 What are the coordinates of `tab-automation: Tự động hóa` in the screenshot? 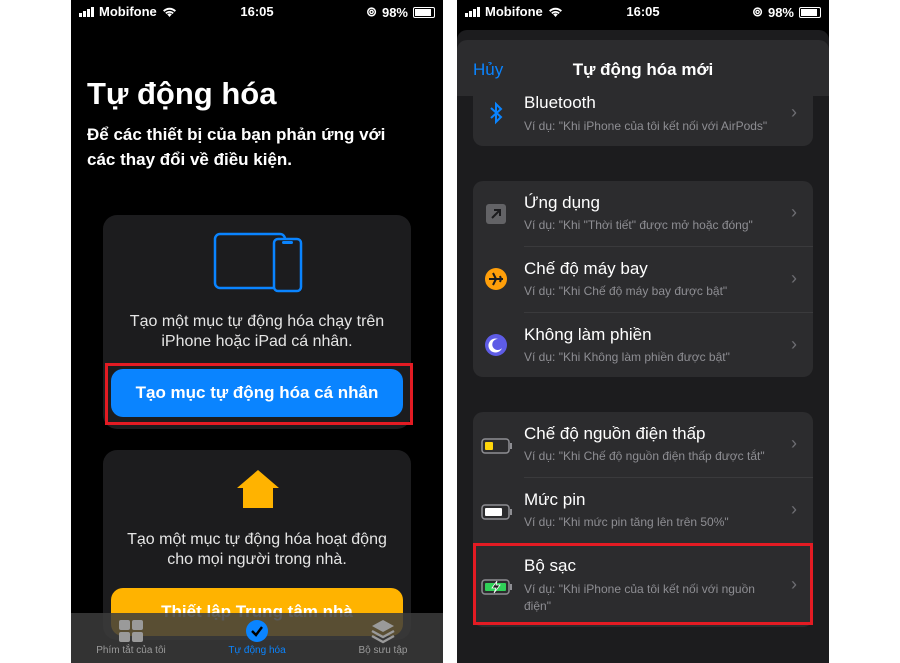 It's located at (257, 636).